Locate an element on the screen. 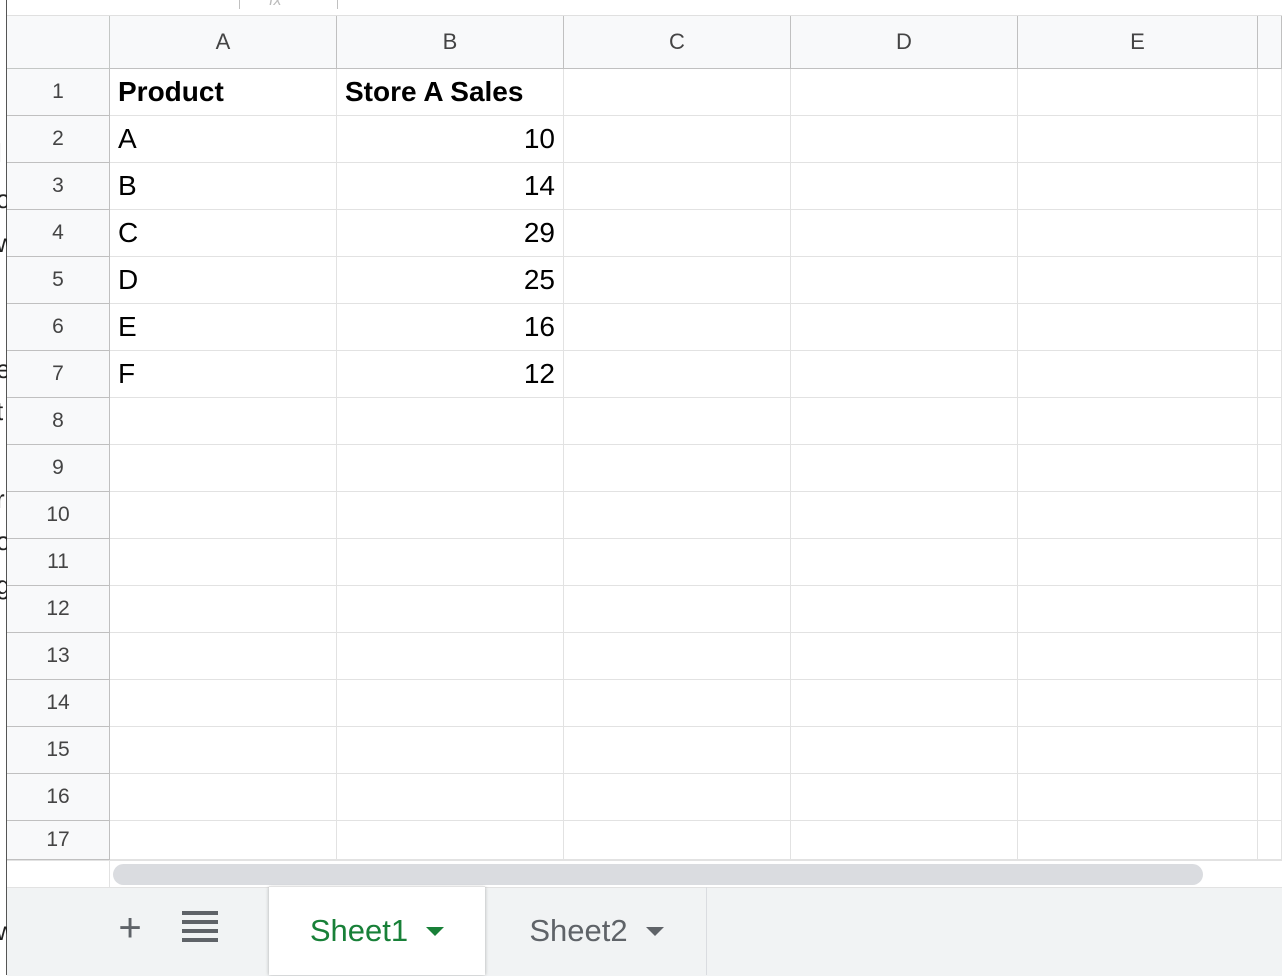 This screenshot has width=1282, height=976. cell-f13 is located at coordinates (1270, 656).